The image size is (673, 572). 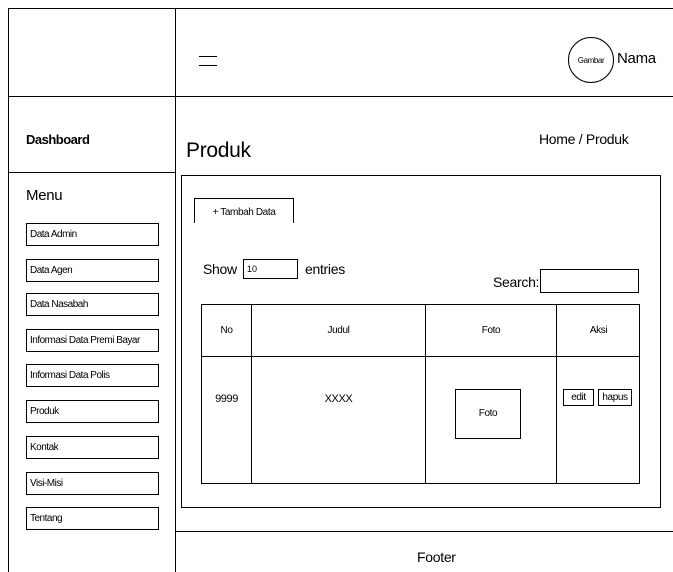 I want to click on header-divider, so click(x=340, y=96).